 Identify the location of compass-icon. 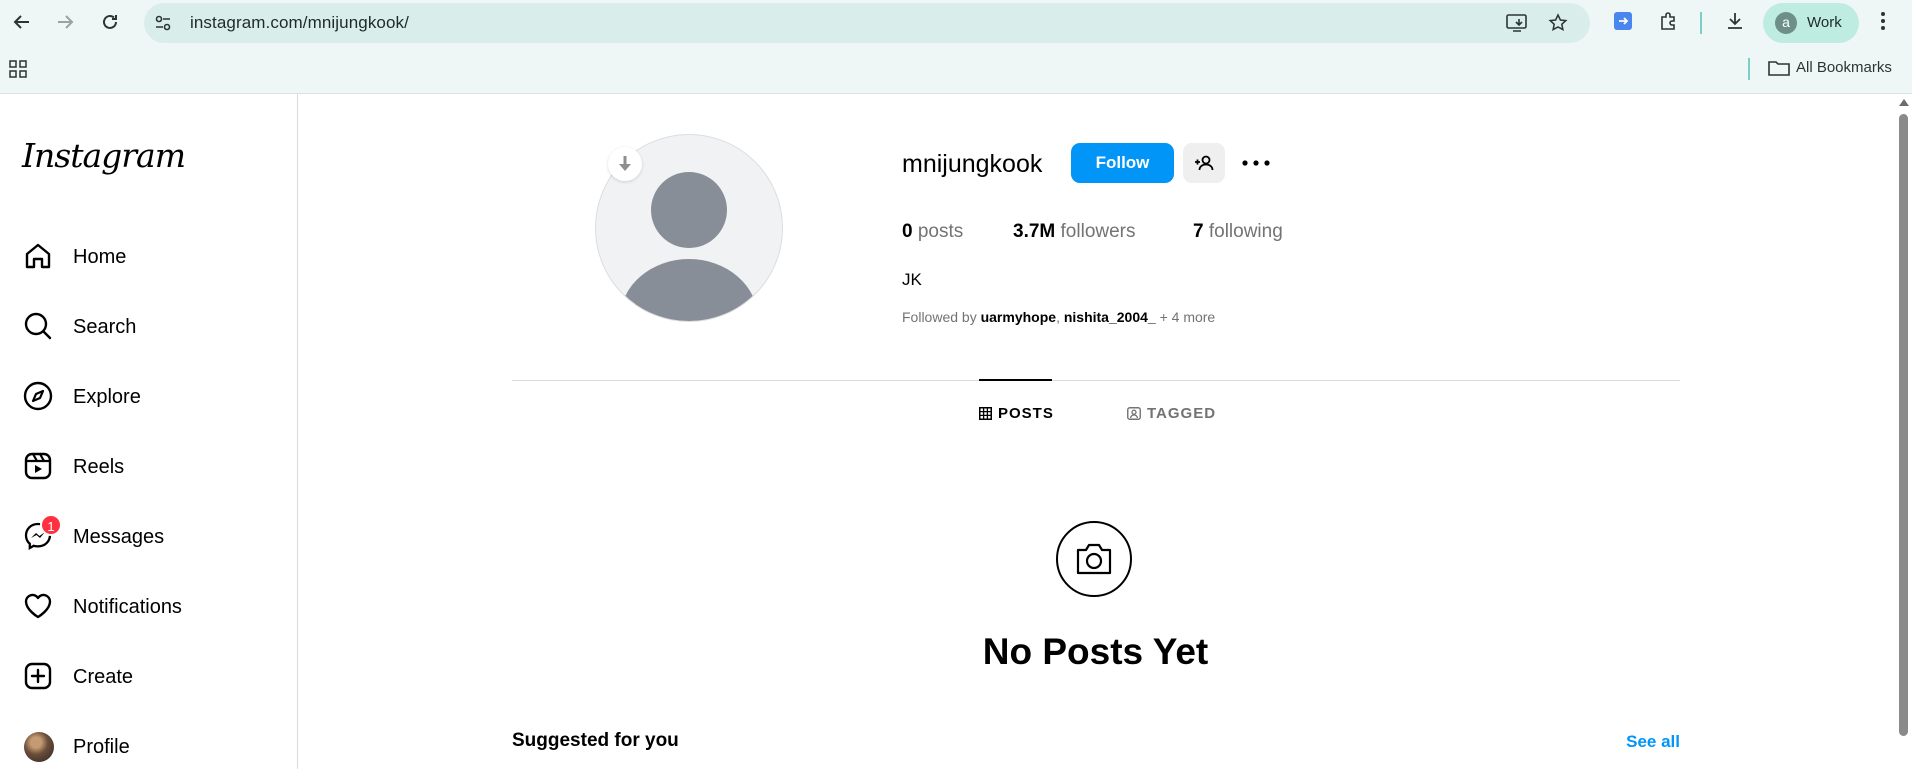
(38, 396).